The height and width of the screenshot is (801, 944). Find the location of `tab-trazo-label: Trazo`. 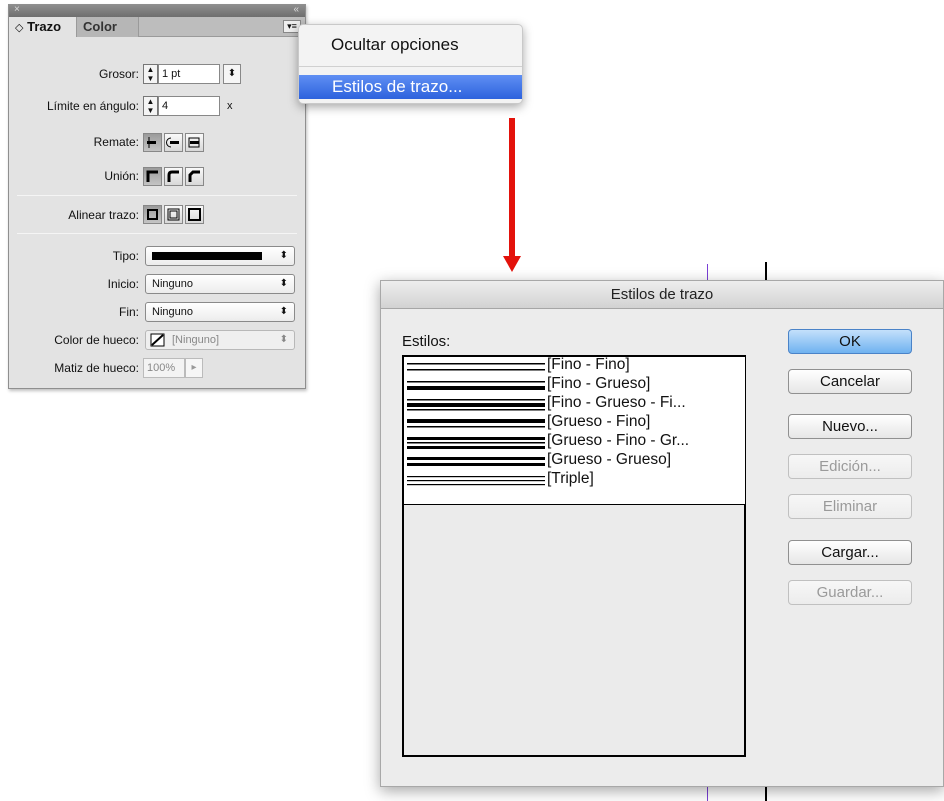

tab-trazo-label: Trazo is located at coordinates (44, 26).